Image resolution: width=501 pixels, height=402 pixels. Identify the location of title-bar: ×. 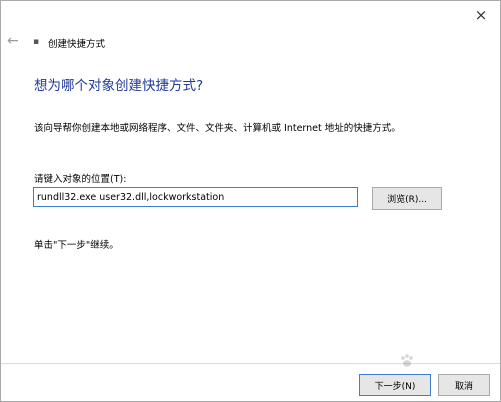
(250, 16).